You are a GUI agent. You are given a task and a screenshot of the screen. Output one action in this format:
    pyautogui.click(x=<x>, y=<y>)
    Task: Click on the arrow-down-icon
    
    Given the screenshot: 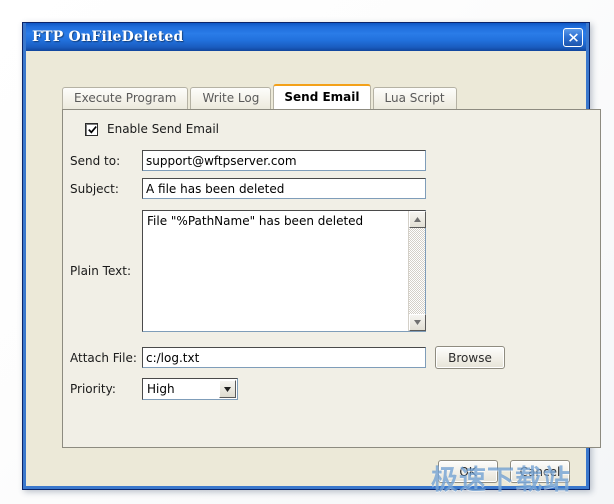 What is the action you would take?
    pyautogui.click(x=417, y=322)
    